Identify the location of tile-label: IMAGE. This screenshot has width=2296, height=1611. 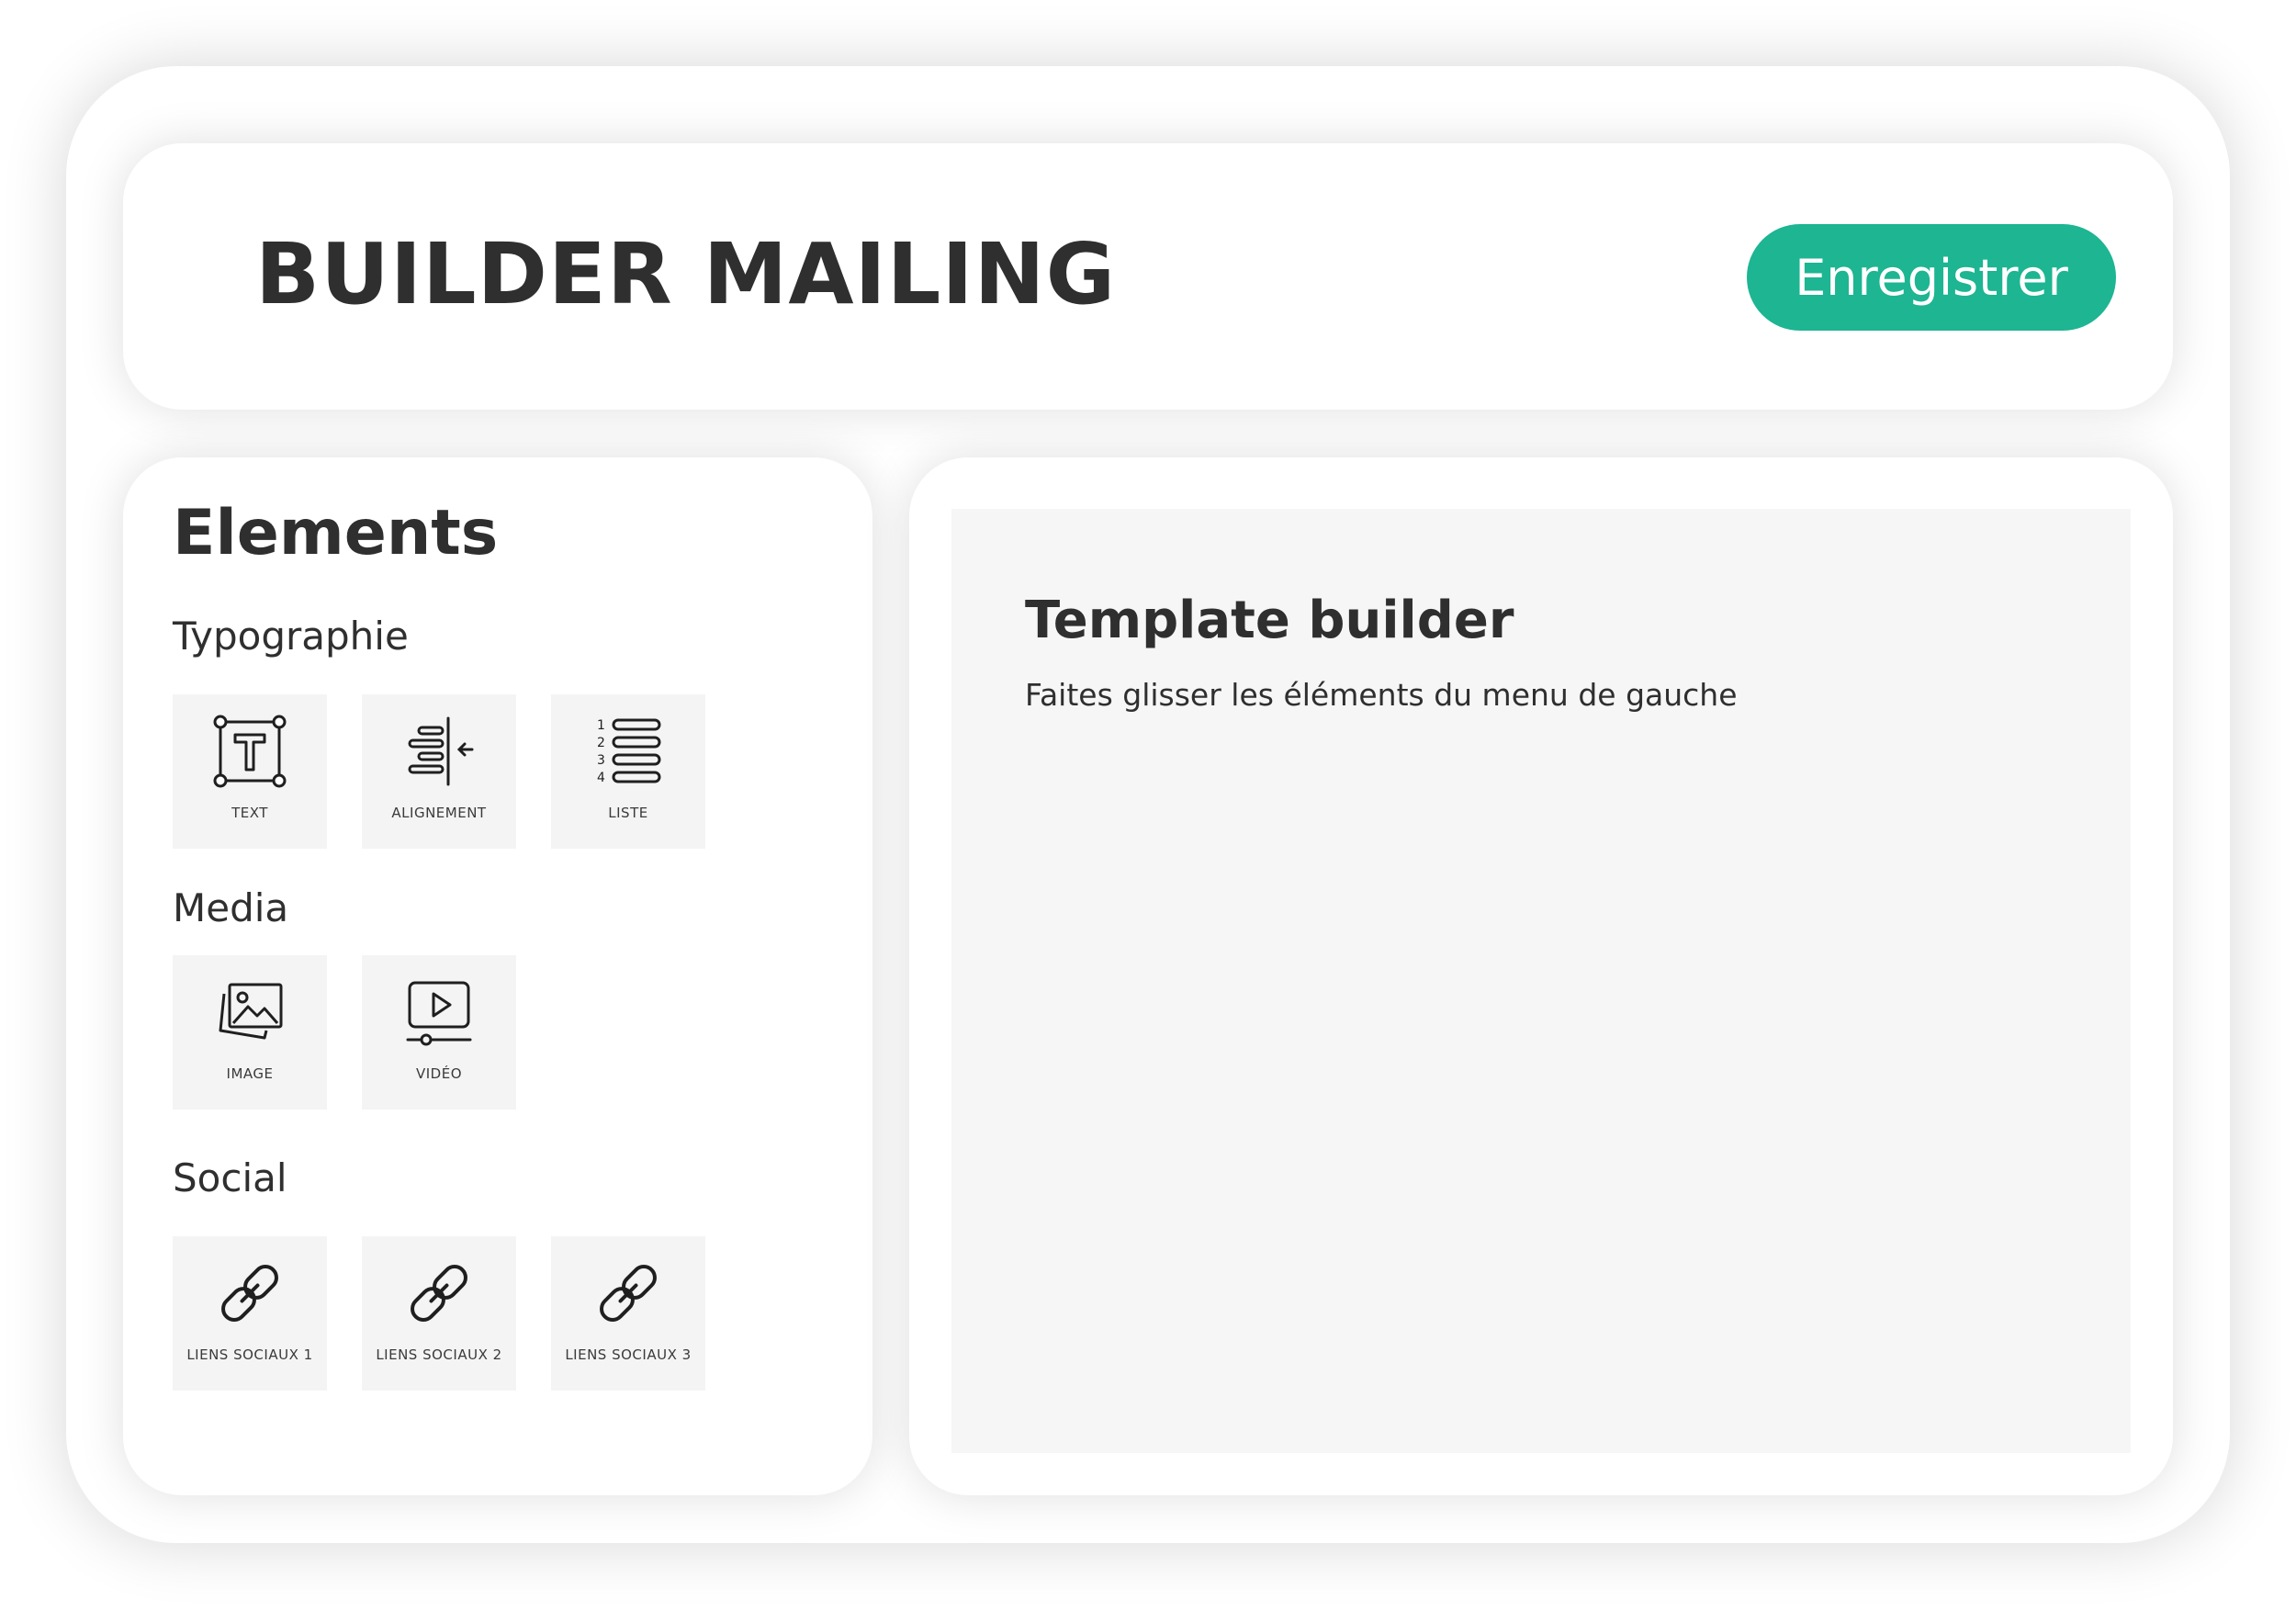
(250, 1074).